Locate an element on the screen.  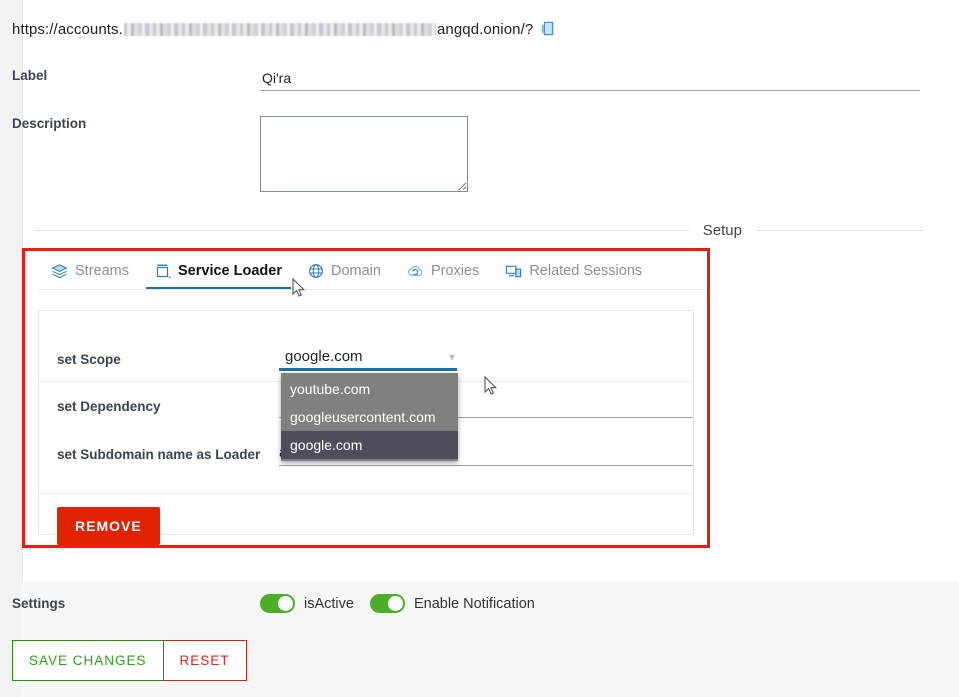
settings-row: Settings isActive Enable Notification is located at coordinates (288, 603).